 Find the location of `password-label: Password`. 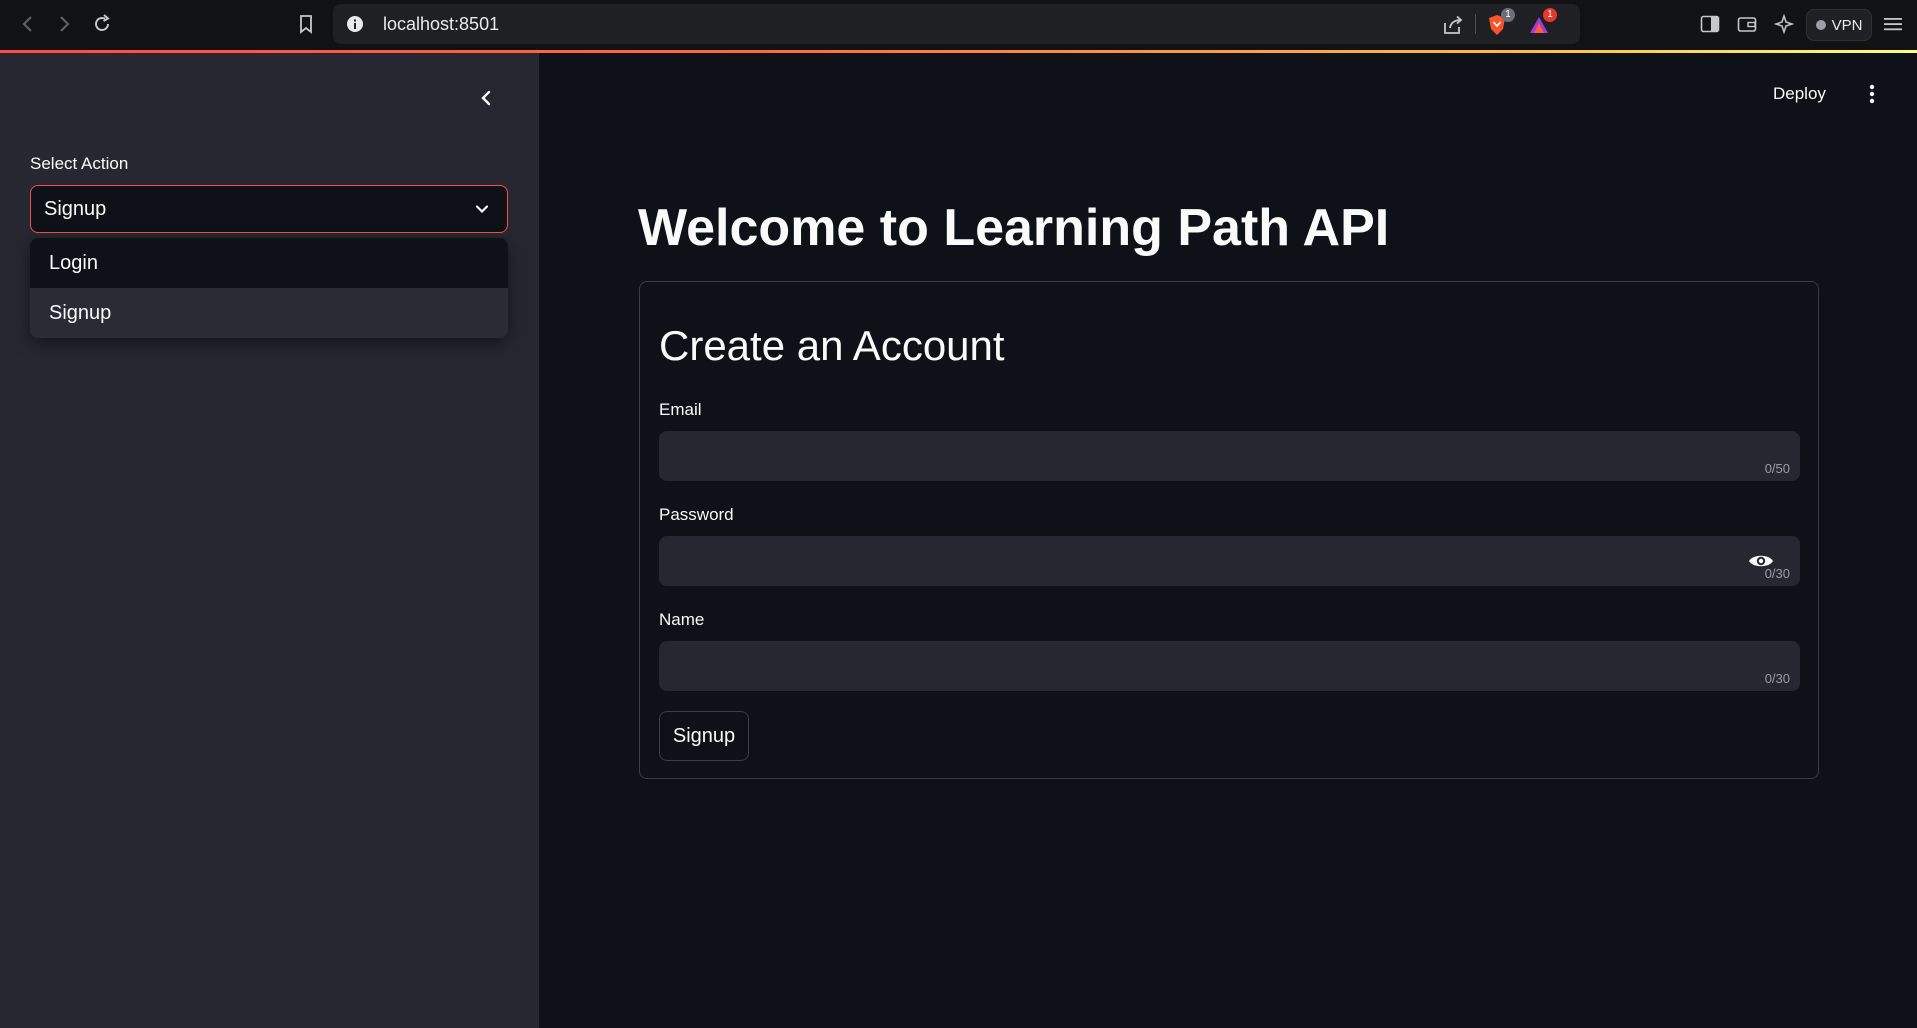

password-label: Password is located at coordinates (696, 514).